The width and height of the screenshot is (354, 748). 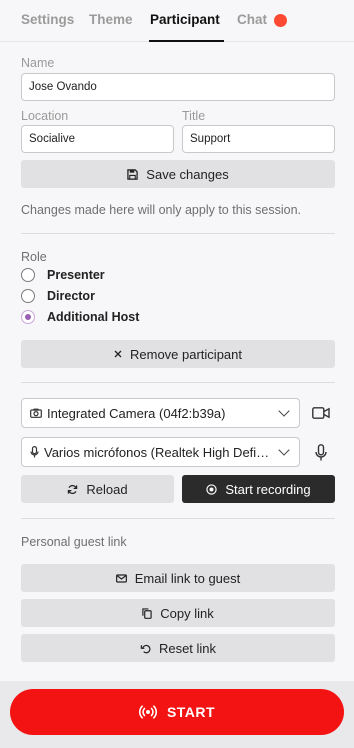 What do you see at coordinates (268, 489) in the screenshot?
I see `start-recording-label: Start recording` at bounding box center [268, 489].